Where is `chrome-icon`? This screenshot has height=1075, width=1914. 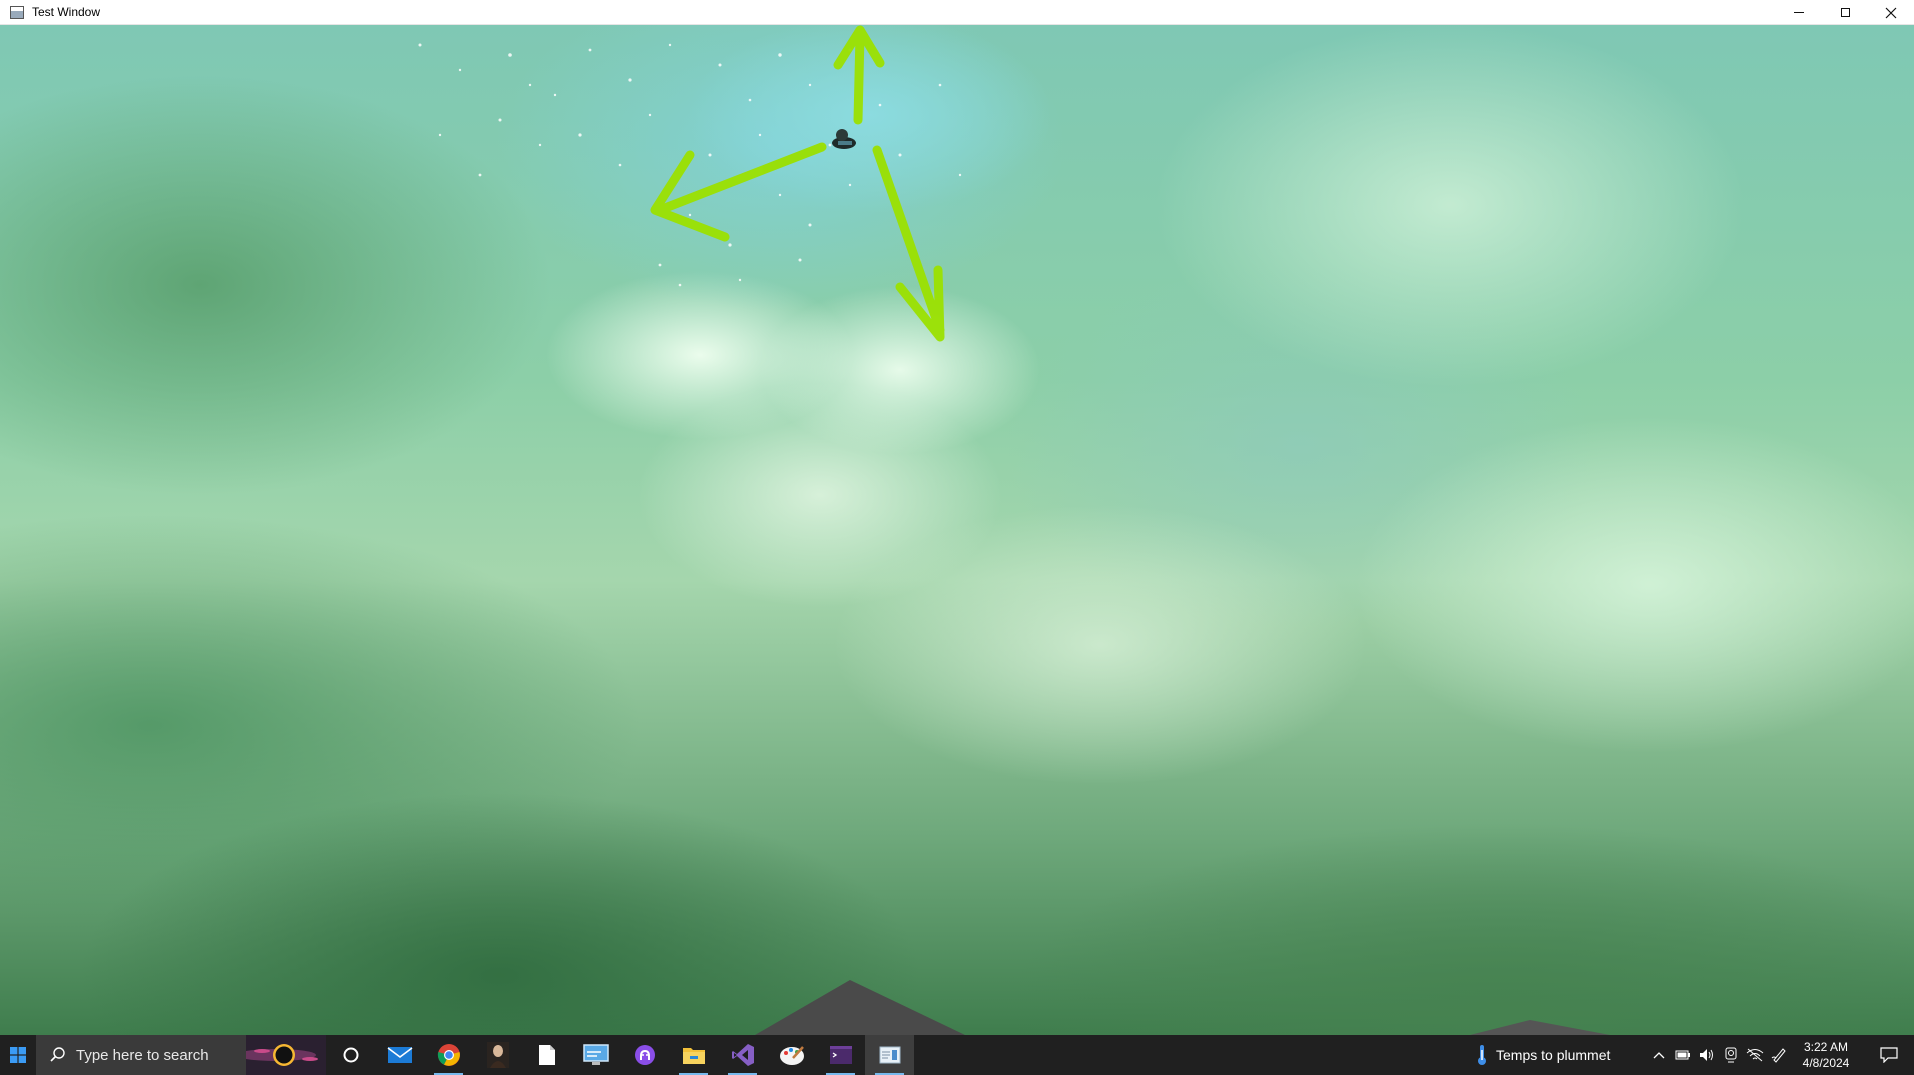
chrome-icon is located at coordinates (448, 1055).